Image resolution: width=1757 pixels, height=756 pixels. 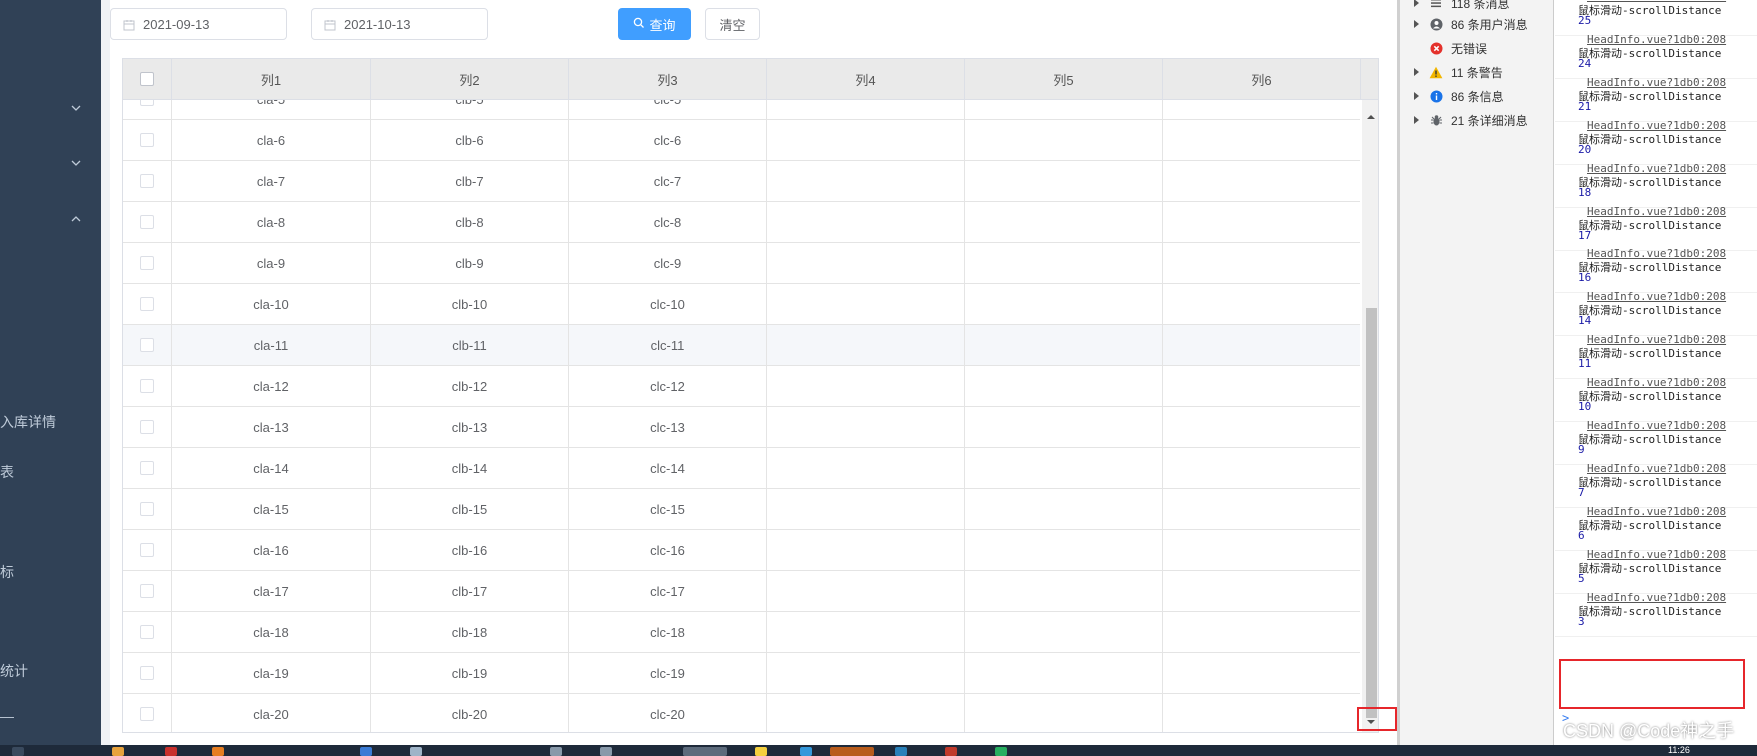 I want to click on scrollbar-thumb, so click(x=1371, y=513).